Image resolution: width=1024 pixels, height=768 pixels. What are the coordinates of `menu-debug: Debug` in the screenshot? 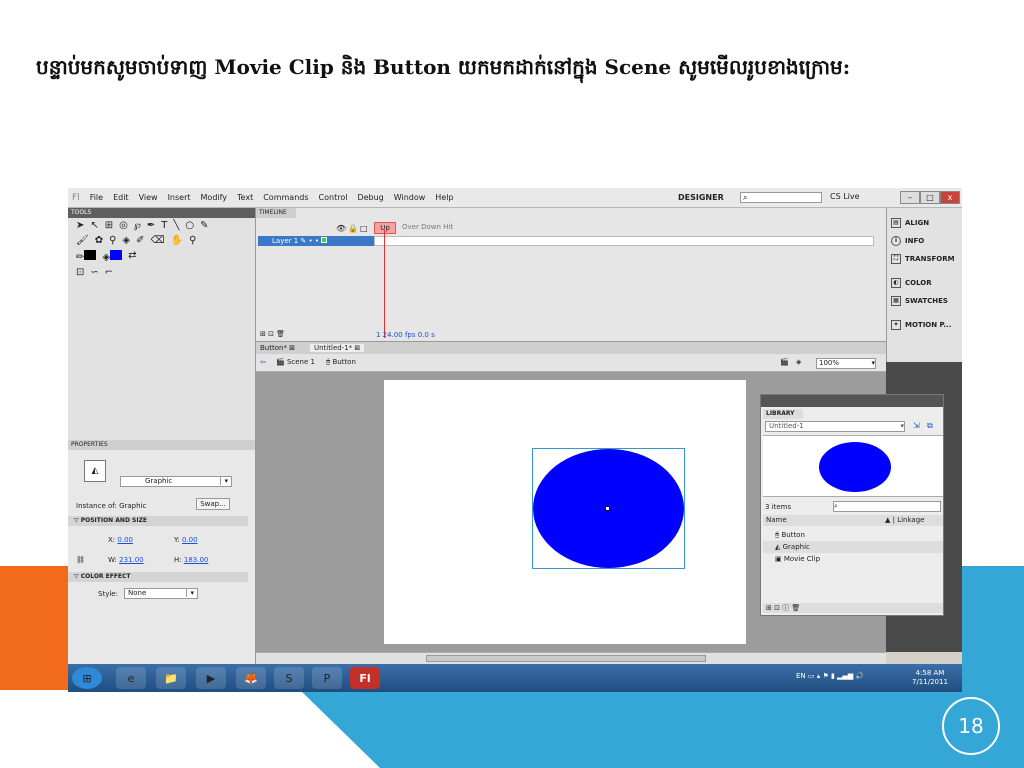 It's located at (370, 197).